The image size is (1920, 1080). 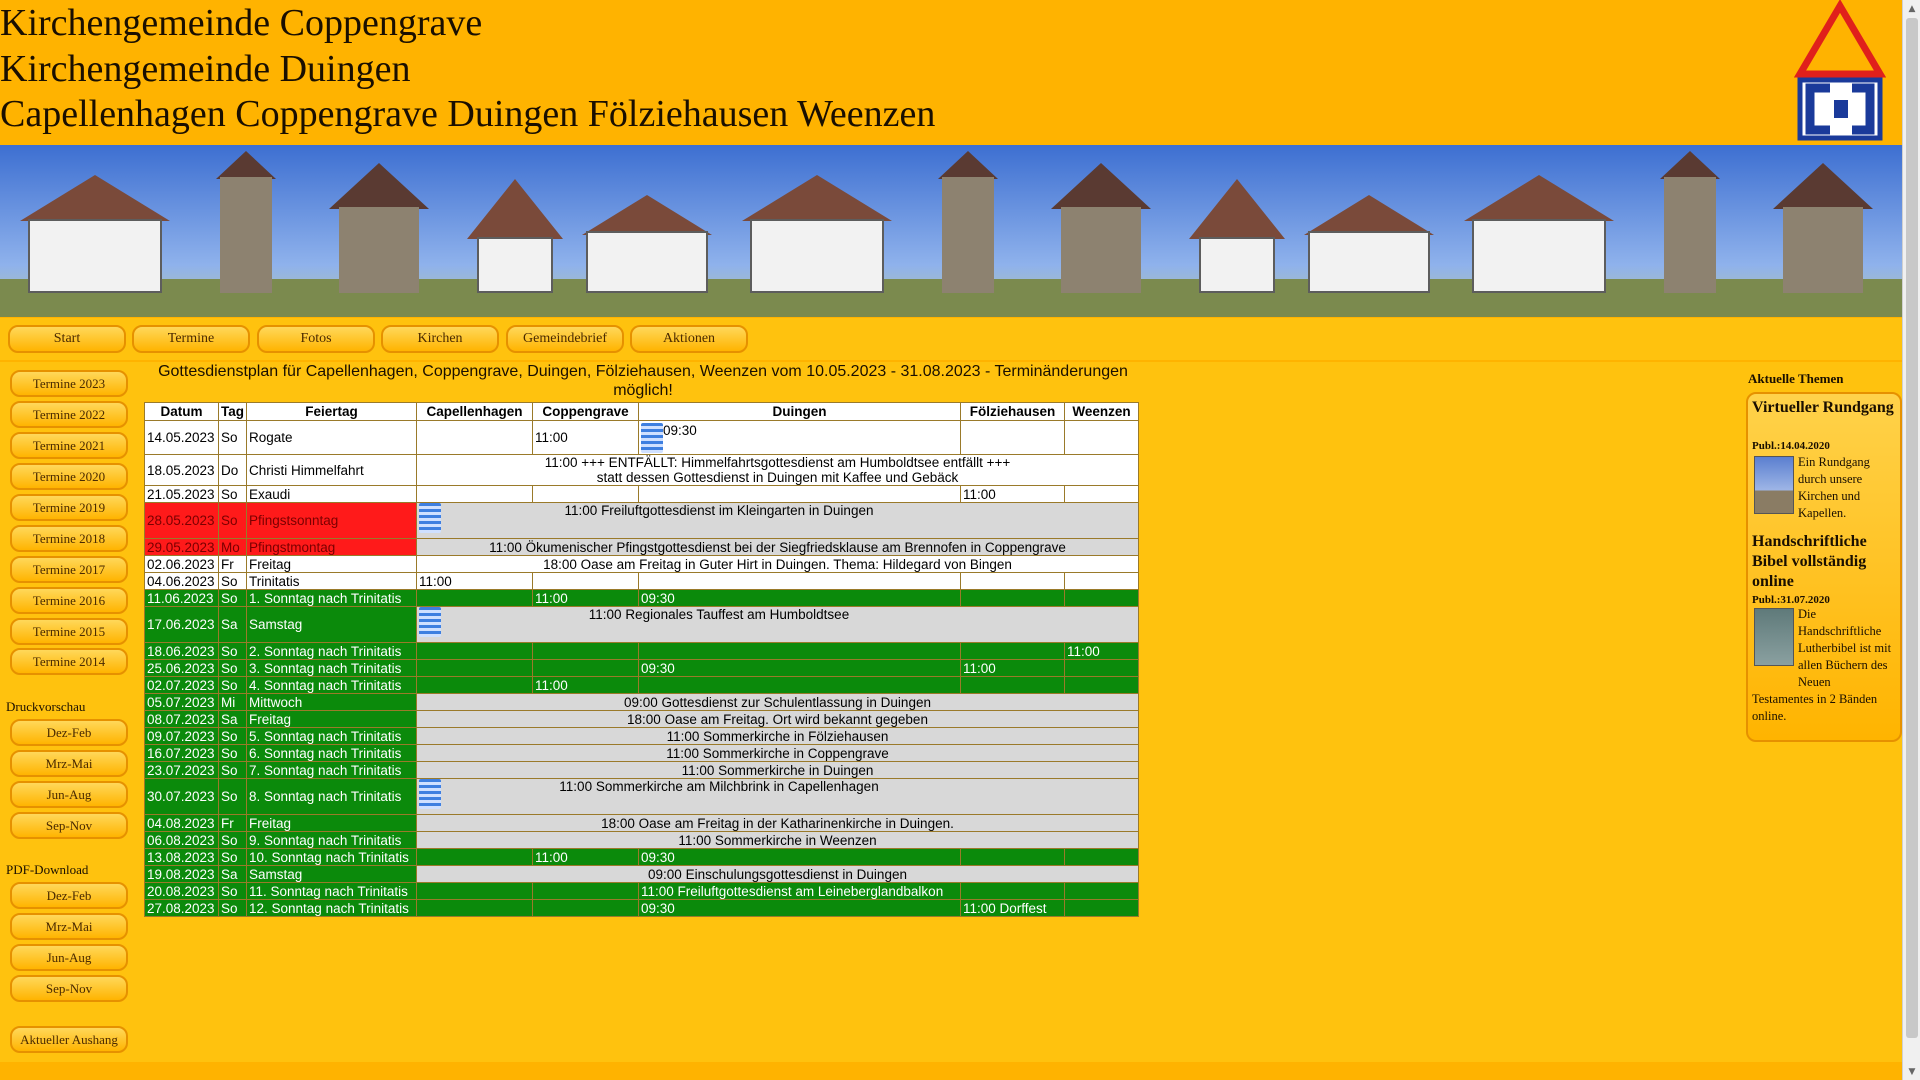 What do you see at coordinates (69, 825) in the screenshot?
I see `druck-sep-nov-button: Sep-Nov` at bounding box center [69, 825].